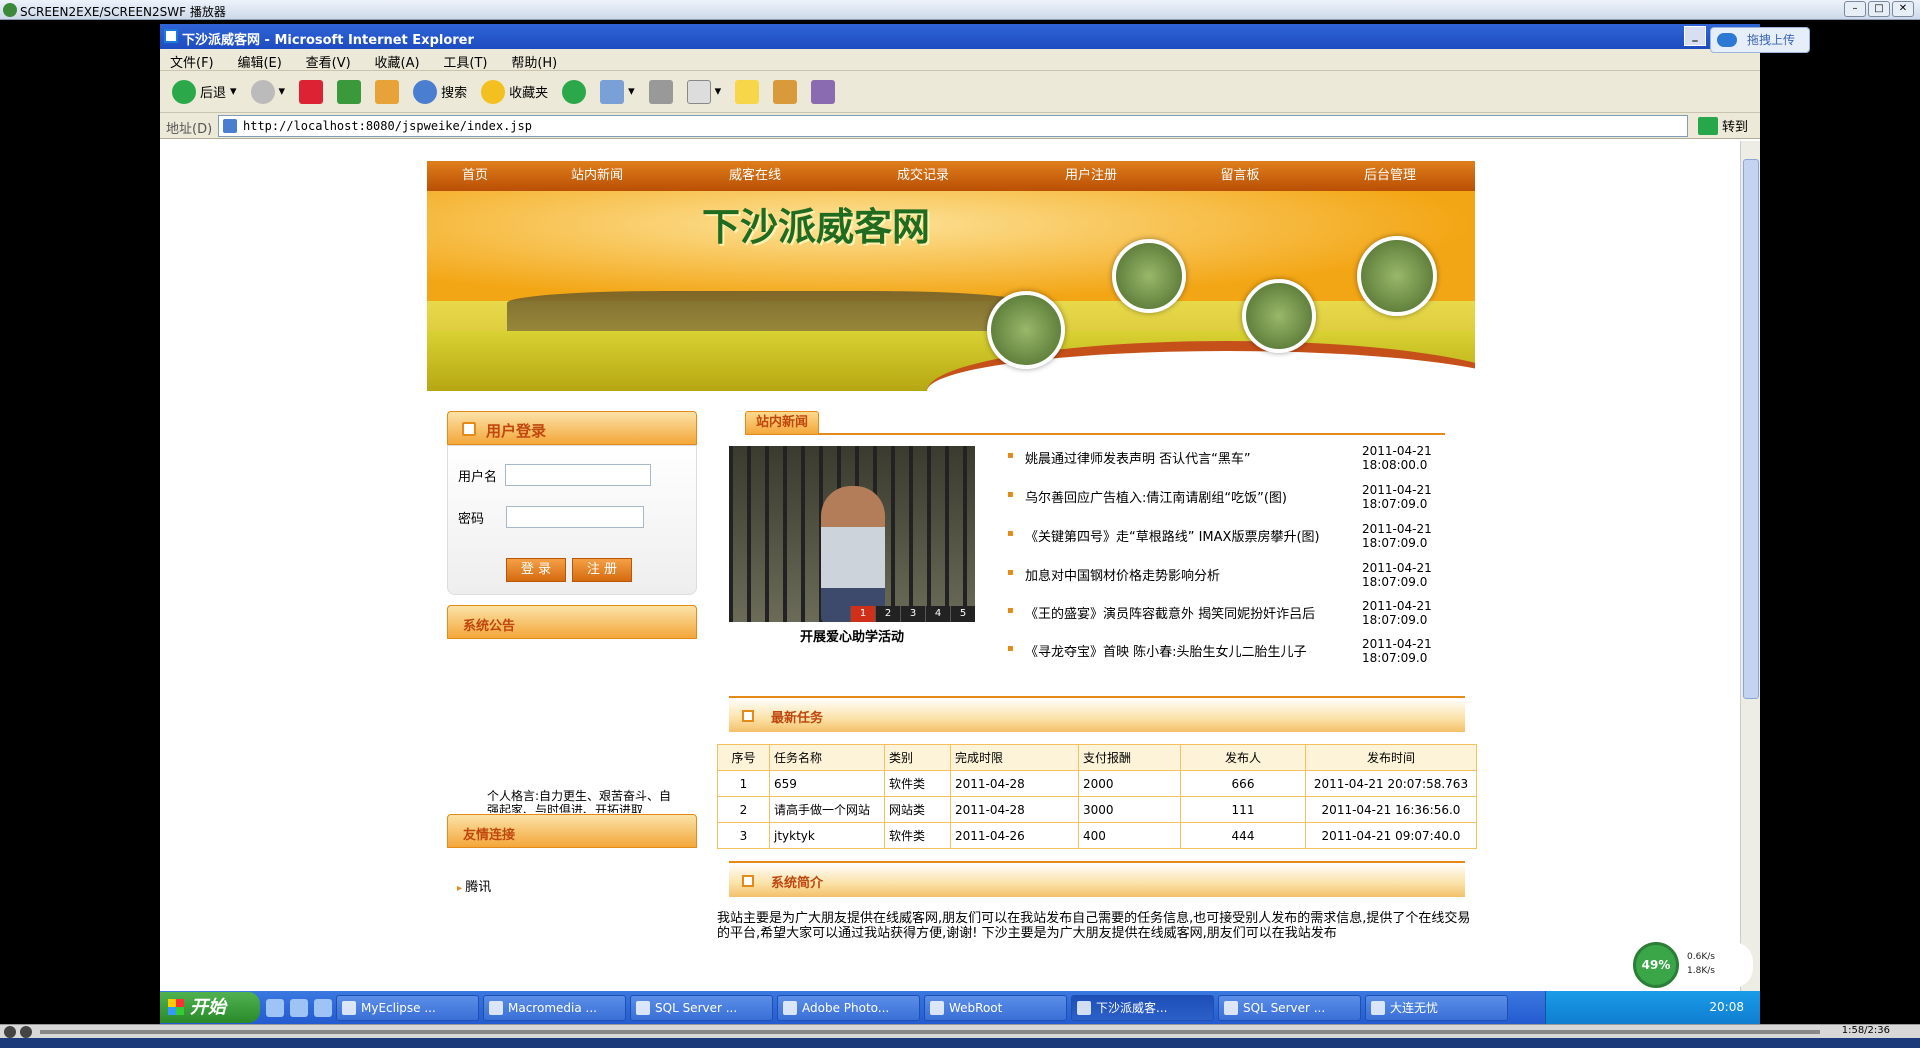 Image resolution: width=1920 pixels, height=1048 pixels. Describe the element at coordinates (862, 614) in the screenshot. I see `slide-dot: 1` at that location.